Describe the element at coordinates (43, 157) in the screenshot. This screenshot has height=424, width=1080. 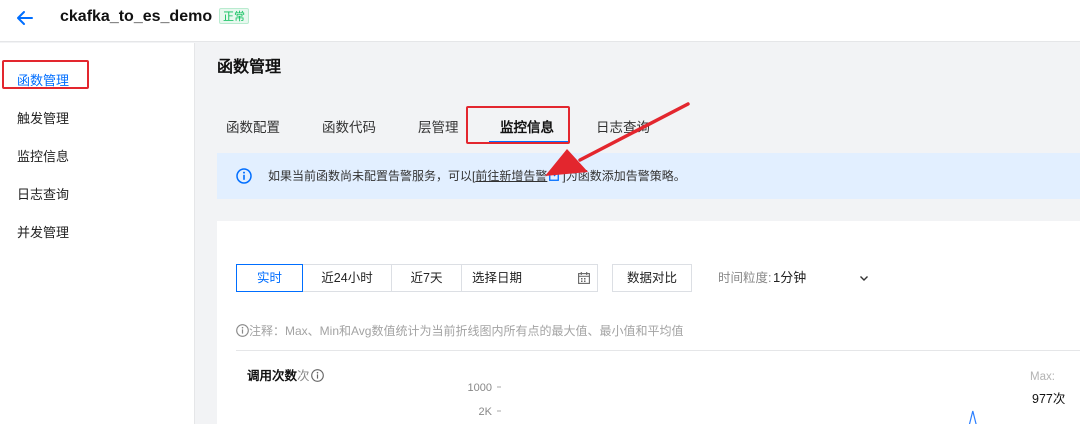
I see `sidebar-item-monitoring: 监控信息` at that location.